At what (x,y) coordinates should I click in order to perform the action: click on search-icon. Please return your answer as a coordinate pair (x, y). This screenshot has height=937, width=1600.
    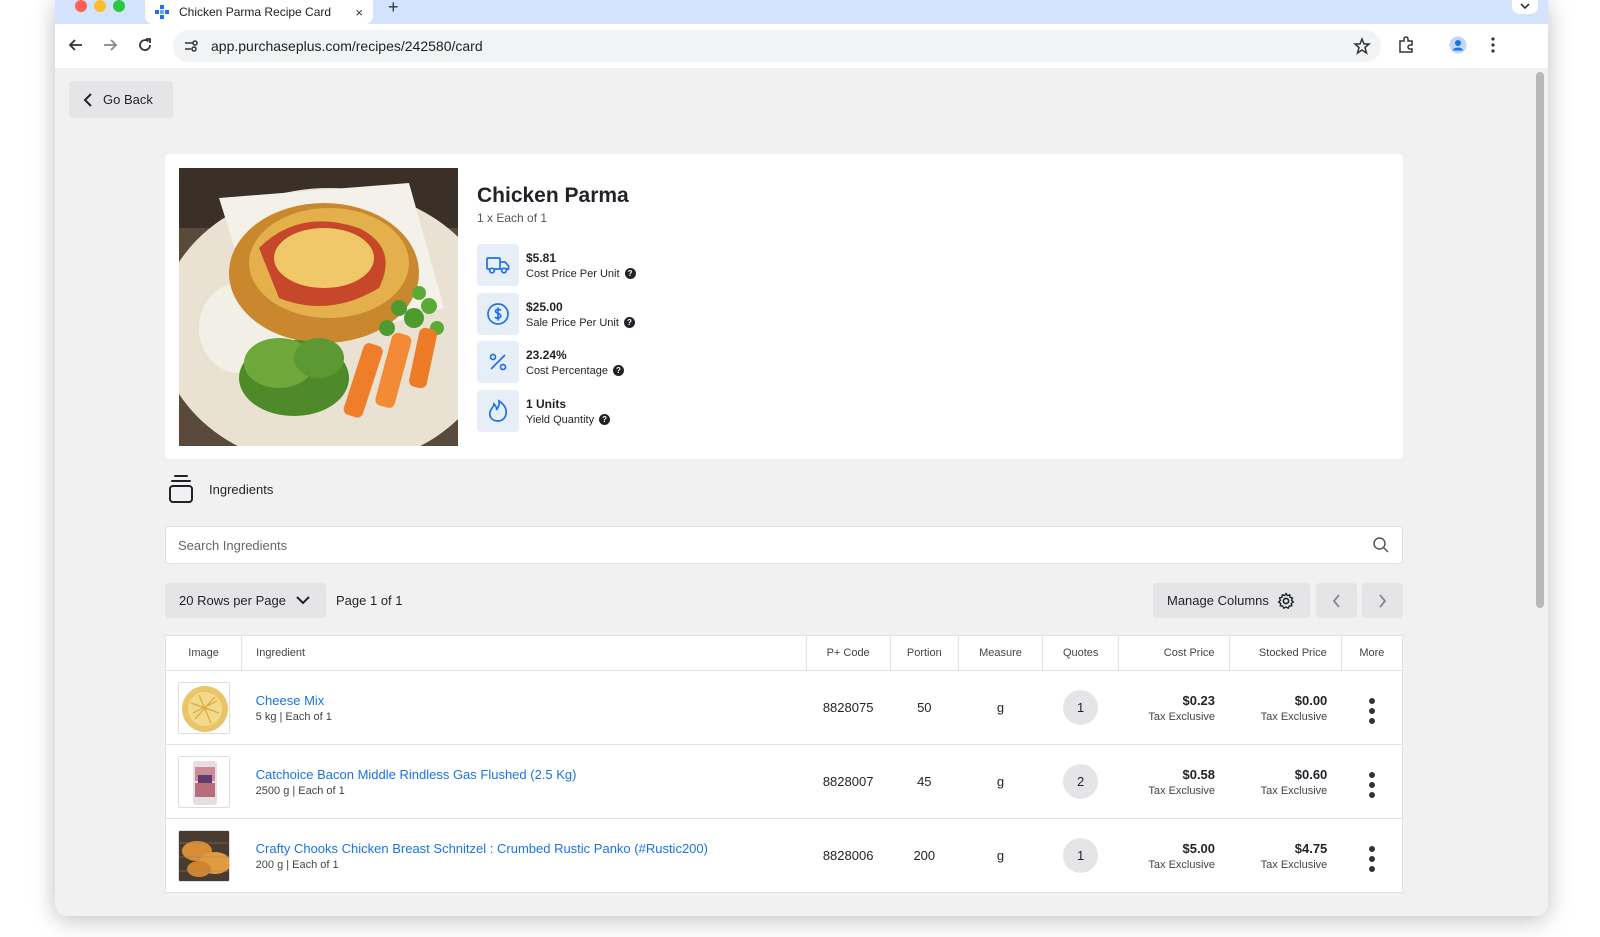
    Looking at the image, I should click on (1381, 545).